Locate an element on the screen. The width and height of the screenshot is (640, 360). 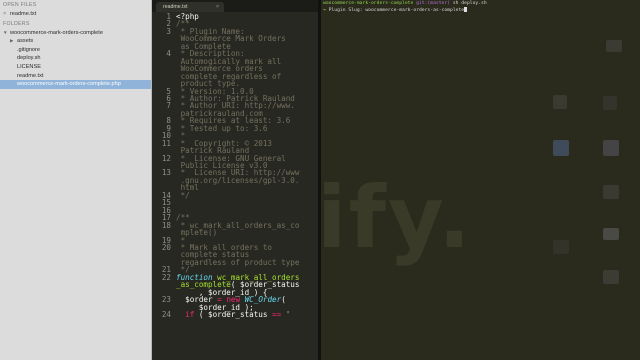
terminal-token: sh deploy.sh is located at coordinates (469, 3).